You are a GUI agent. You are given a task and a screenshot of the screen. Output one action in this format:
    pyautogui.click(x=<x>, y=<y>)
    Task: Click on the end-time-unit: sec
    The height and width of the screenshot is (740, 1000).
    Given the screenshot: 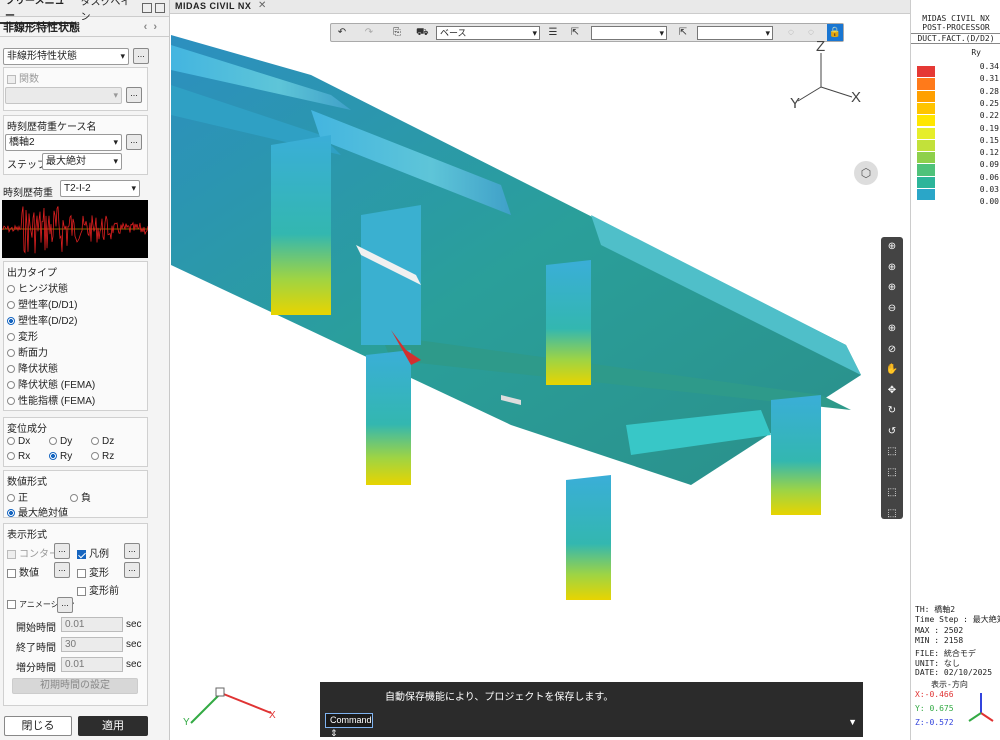 What is the action you would take?
    pyautogui.click(x=134, y=644)
    